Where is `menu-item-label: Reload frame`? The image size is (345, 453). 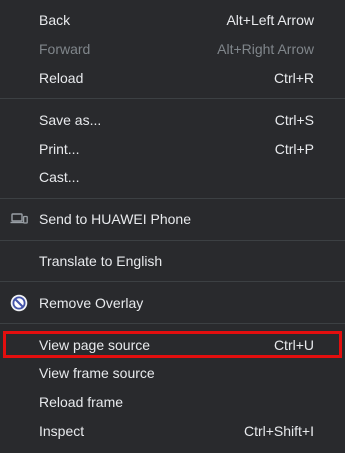 menu-item-label: Reload frame is located at coordinates (81, 402).